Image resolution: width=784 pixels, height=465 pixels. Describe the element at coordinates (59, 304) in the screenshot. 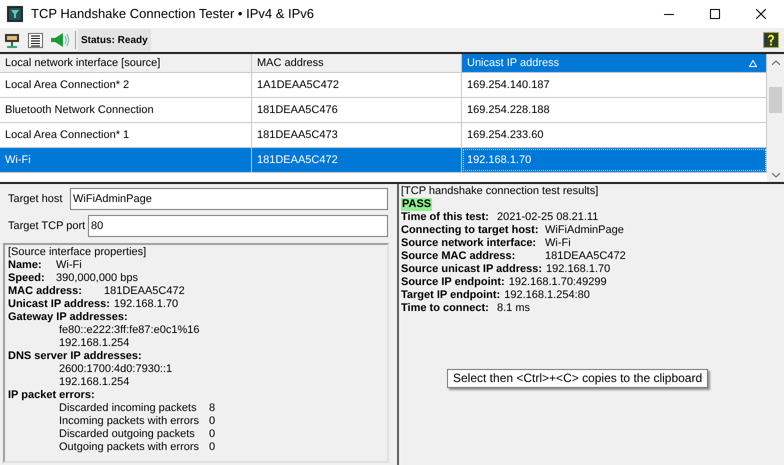

I see `property-label: Unicast IP address:` at that location.